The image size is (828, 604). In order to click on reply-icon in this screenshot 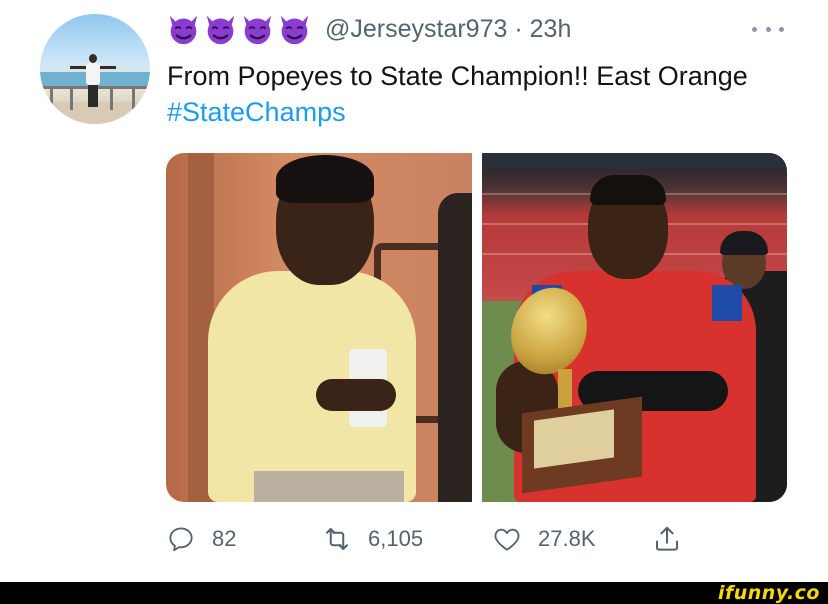, I will do `click(181, 539)`.